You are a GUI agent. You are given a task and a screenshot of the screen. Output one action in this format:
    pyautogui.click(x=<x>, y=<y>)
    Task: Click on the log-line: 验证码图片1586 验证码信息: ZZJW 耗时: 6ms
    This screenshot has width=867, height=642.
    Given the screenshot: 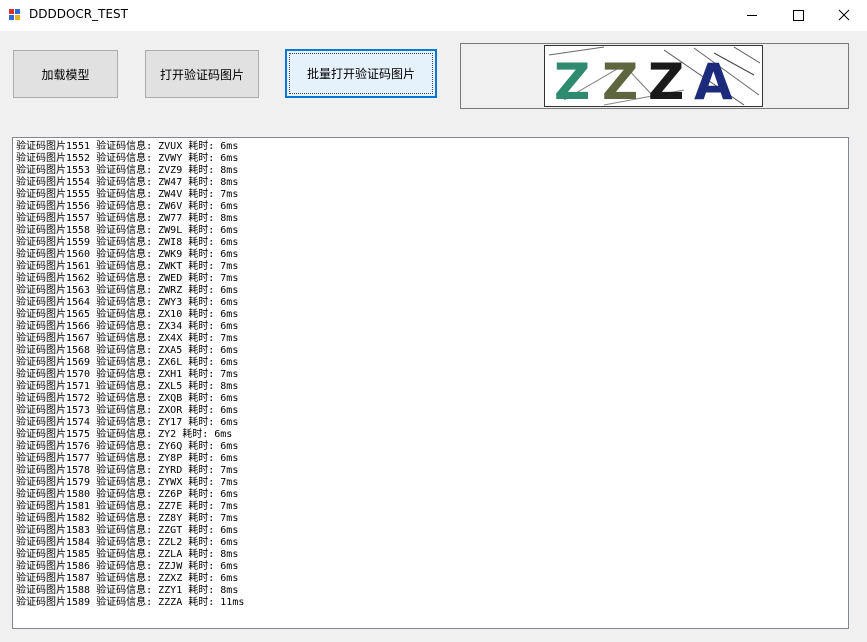 What is the action you would take?
    pyautogui.click(x=127, y=566)
    